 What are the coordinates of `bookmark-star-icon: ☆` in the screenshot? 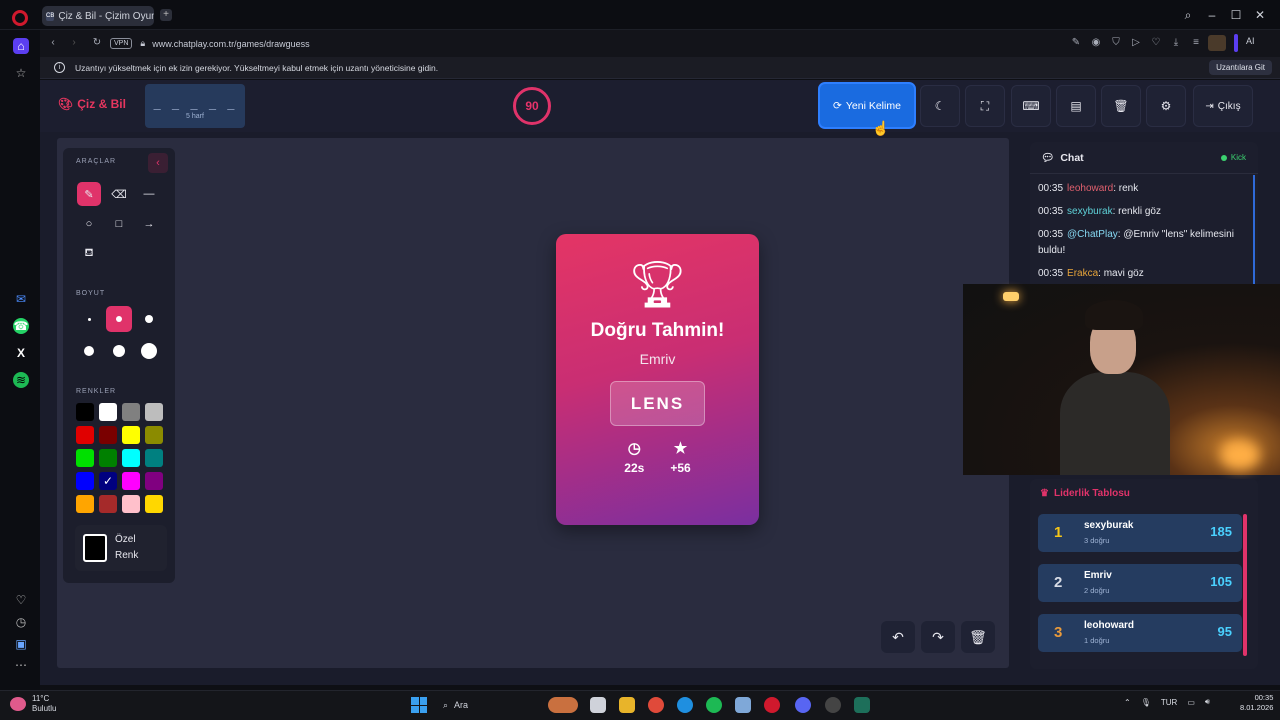 It's located at (21, 73).